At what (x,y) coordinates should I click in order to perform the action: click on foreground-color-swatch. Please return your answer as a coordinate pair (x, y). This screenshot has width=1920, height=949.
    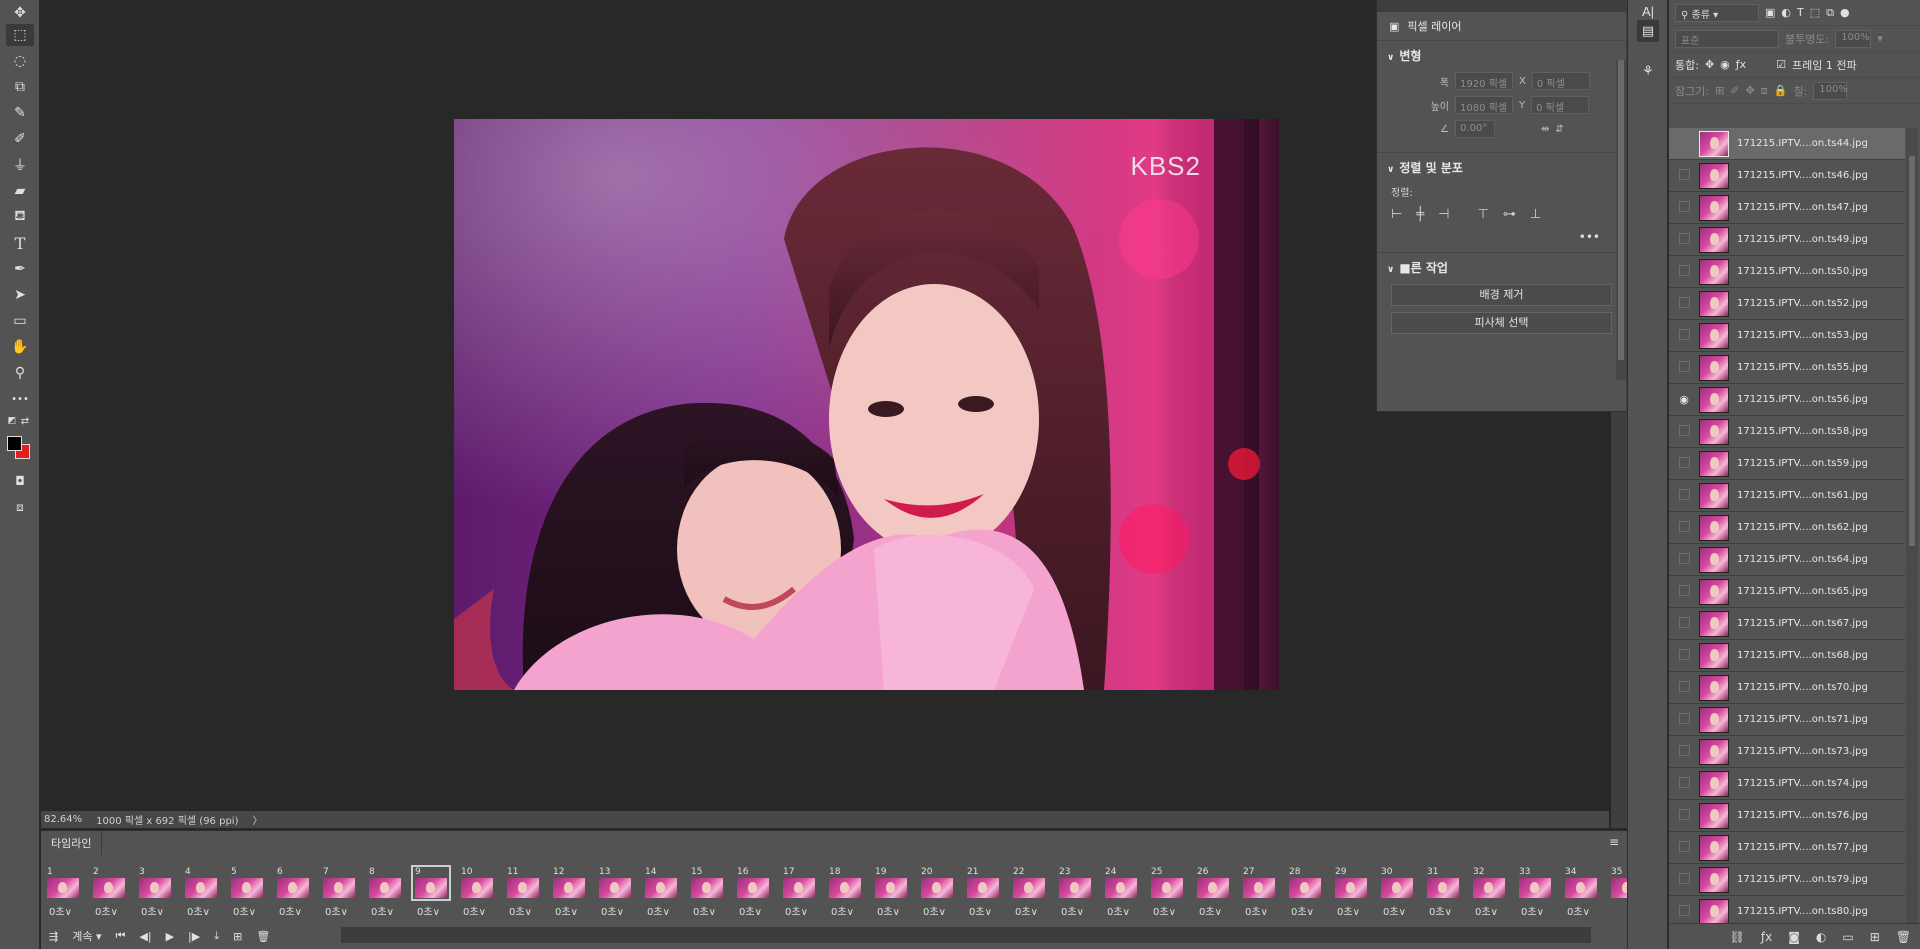
    Looking at the image, I should click on (14, 443).